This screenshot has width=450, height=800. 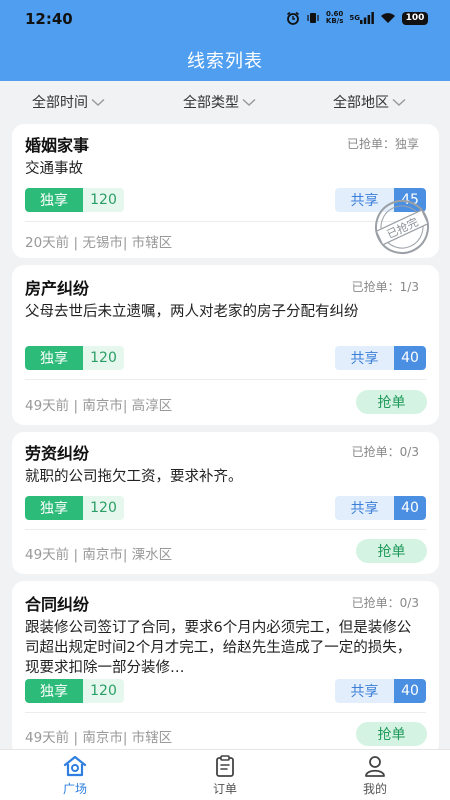 What do you see at coordinates (225, 40) in the screenshot?
I see `app-header: 12:40 0.60 KB/s 5G 100 线索列表` at bounding box center [225, 40].